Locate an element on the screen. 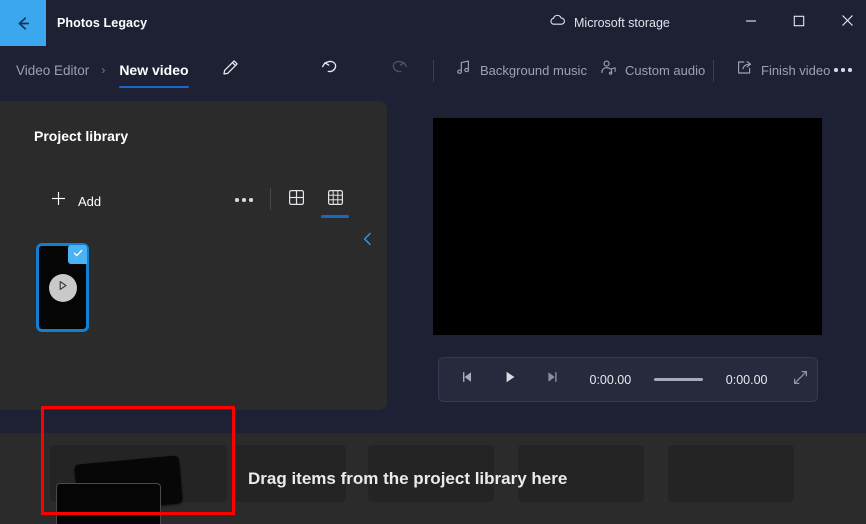 This screenshot has height=524, width=866. storage-label: Microsoft storage is located at coordinates (622, 23).